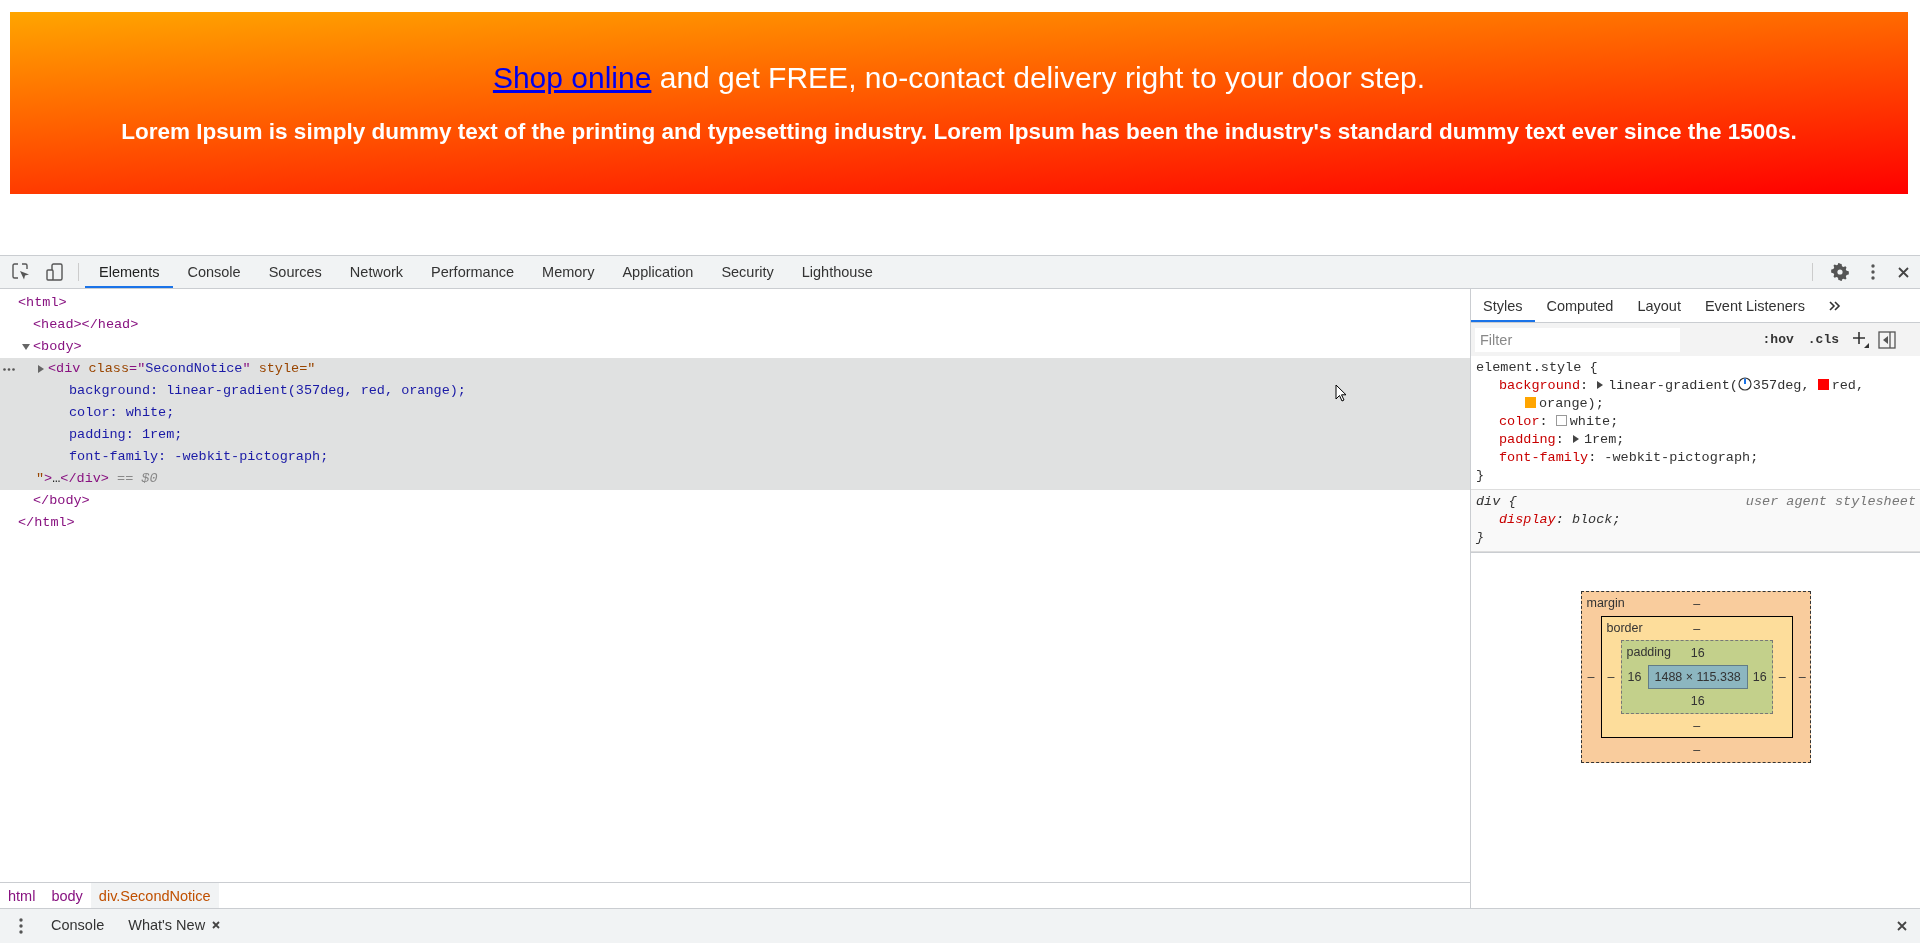 The image size is (1920, 943). Describe the element at coordinates (295, 272) in the screenshot. I see `panel-tab: Sources` at that location.